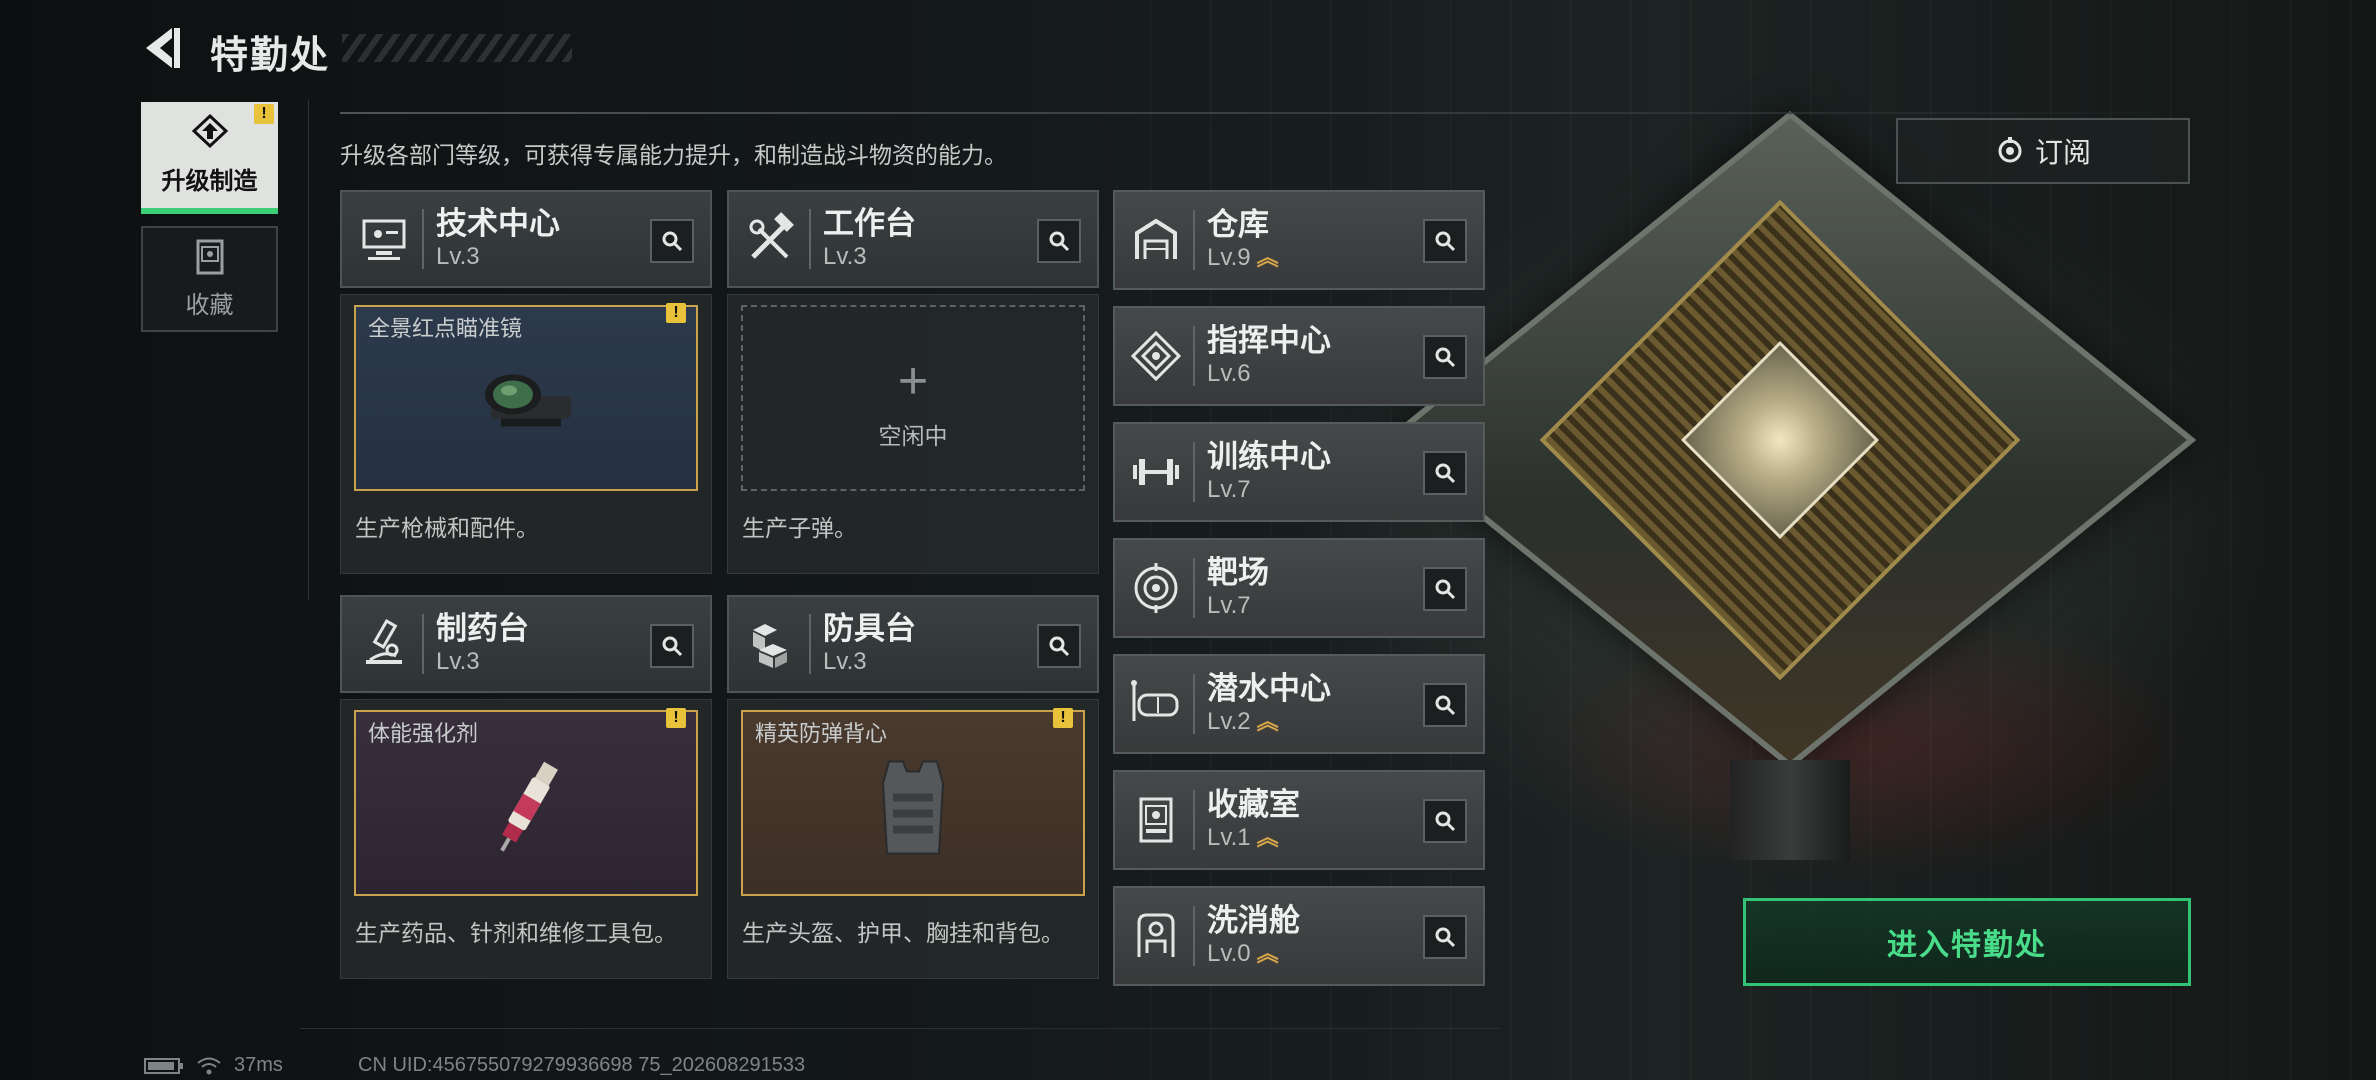  I want to click on cube-pillar, so click(1790, 810).